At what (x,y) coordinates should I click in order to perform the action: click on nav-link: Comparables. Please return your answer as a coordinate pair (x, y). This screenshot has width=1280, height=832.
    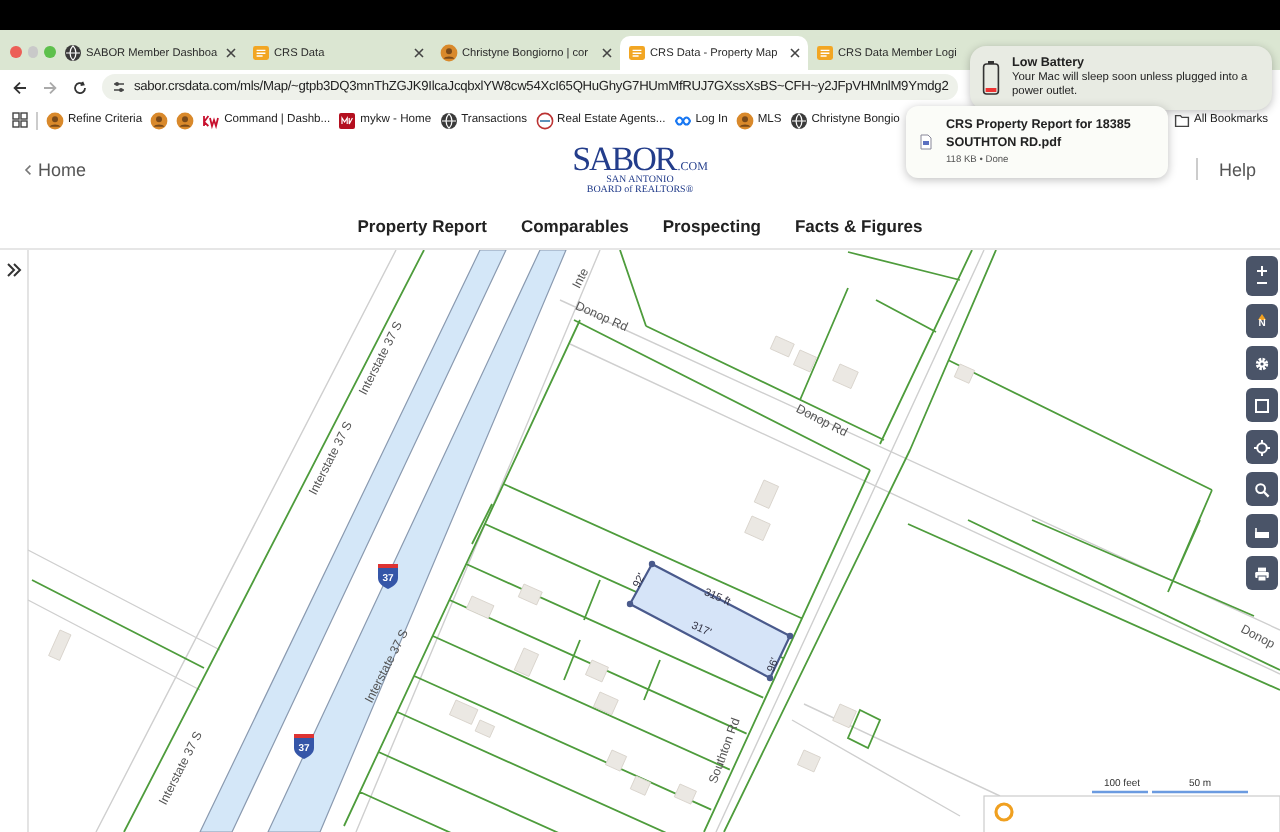
    Looking at the image, I should click on (574, 225).